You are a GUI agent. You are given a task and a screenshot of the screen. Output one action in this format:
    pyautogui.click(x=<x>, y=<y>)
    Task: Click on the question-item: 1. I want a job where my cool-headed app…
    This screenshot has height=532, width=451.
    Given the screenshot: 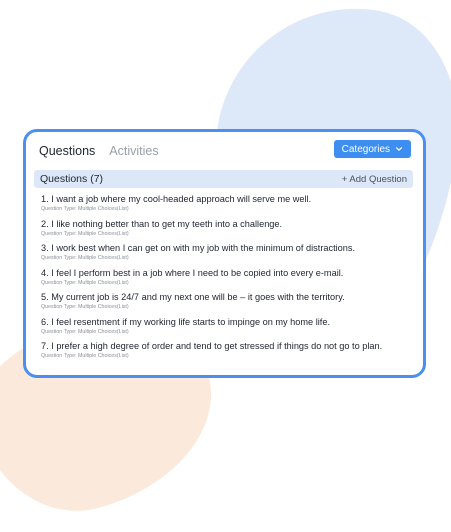 What is the action you would take?
    pyautogui.click(x=228, y=205)
    